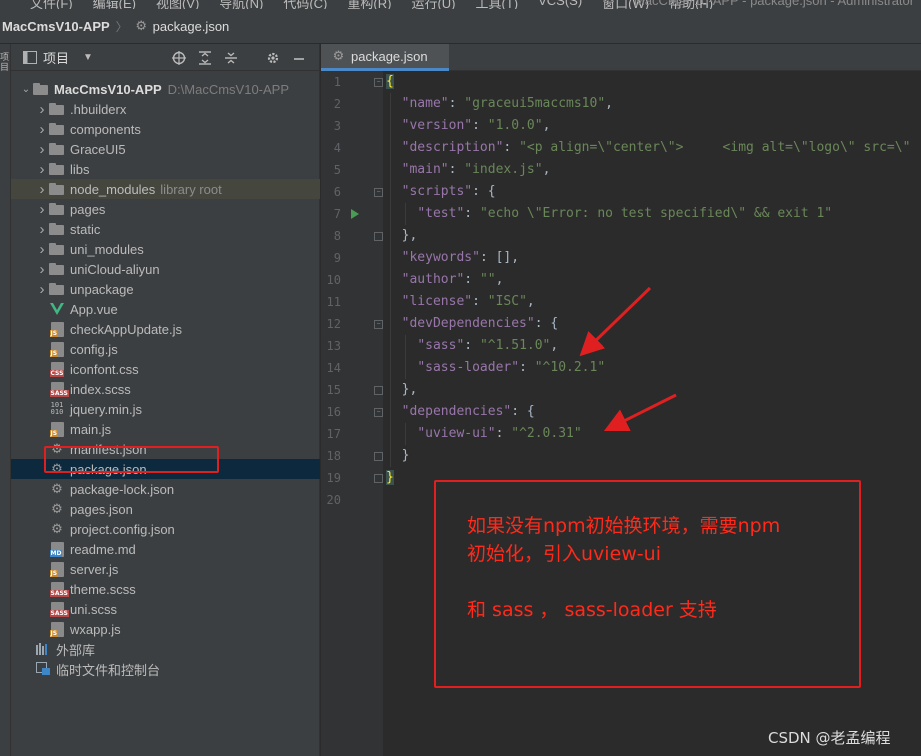  Describe the element at coordinates (615, 321) in the screenshot. I see `arrow-devdependencies` at that location.